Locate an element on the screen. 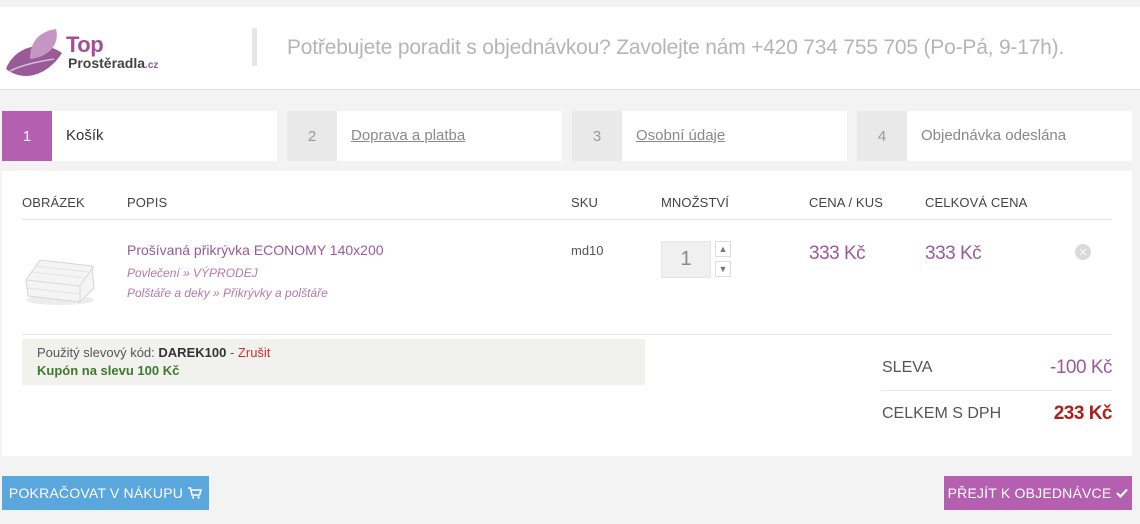 The height and width of the screenshot is (524, 1140). step-label: Osobní údaje is located at coordinates (680, 135).